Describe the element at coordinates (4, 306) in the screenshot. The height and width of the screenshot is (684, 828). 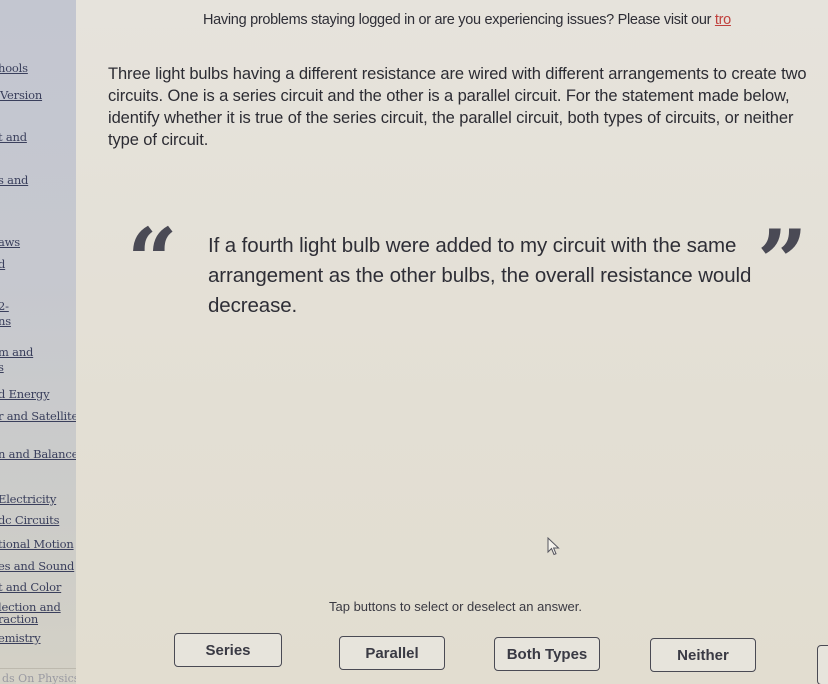
I see `sidebar-item-7: 2-` at that location.